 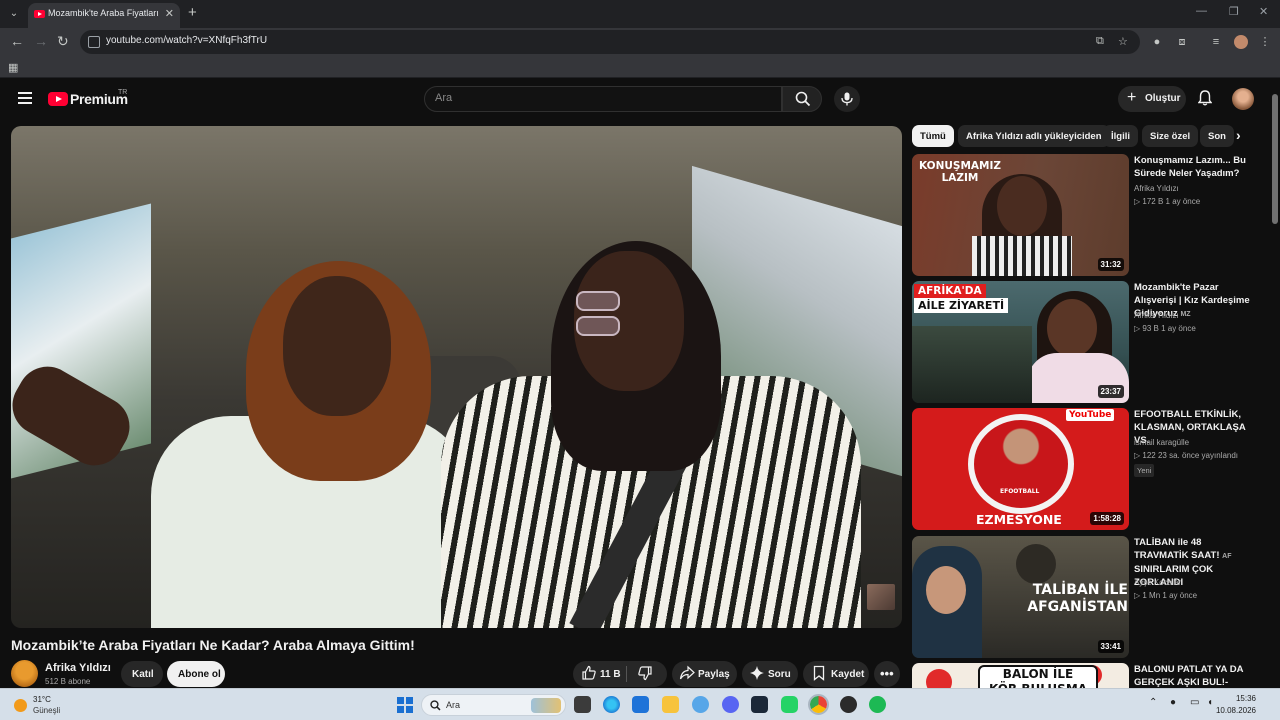 I want to click on guide-menu-icon, so click(x=25, y=98).